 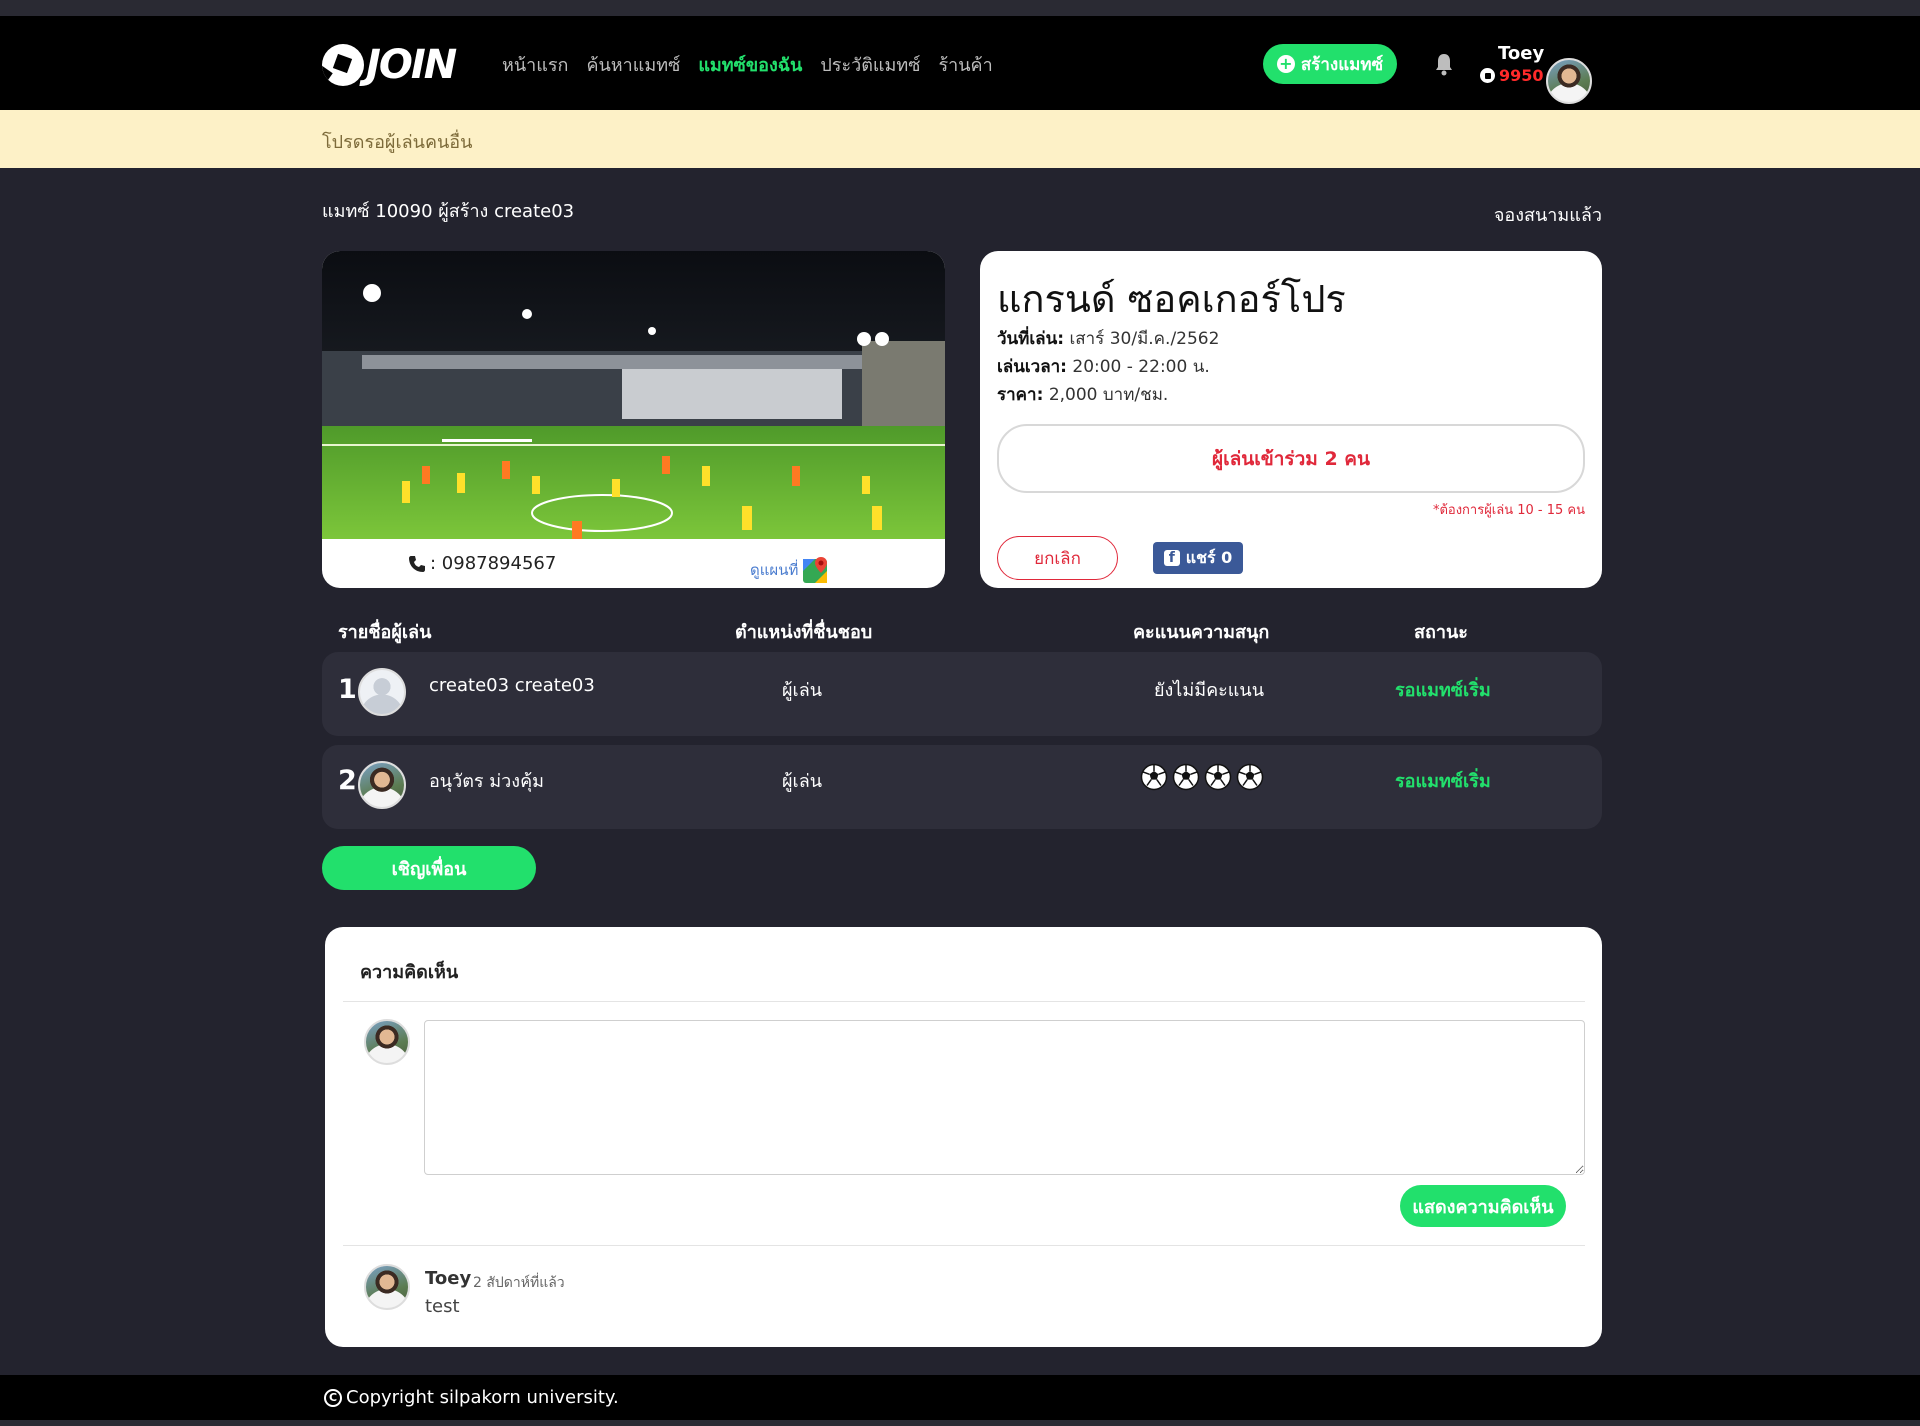 I want to click on player-number: 1, so click(x=347, y=689).